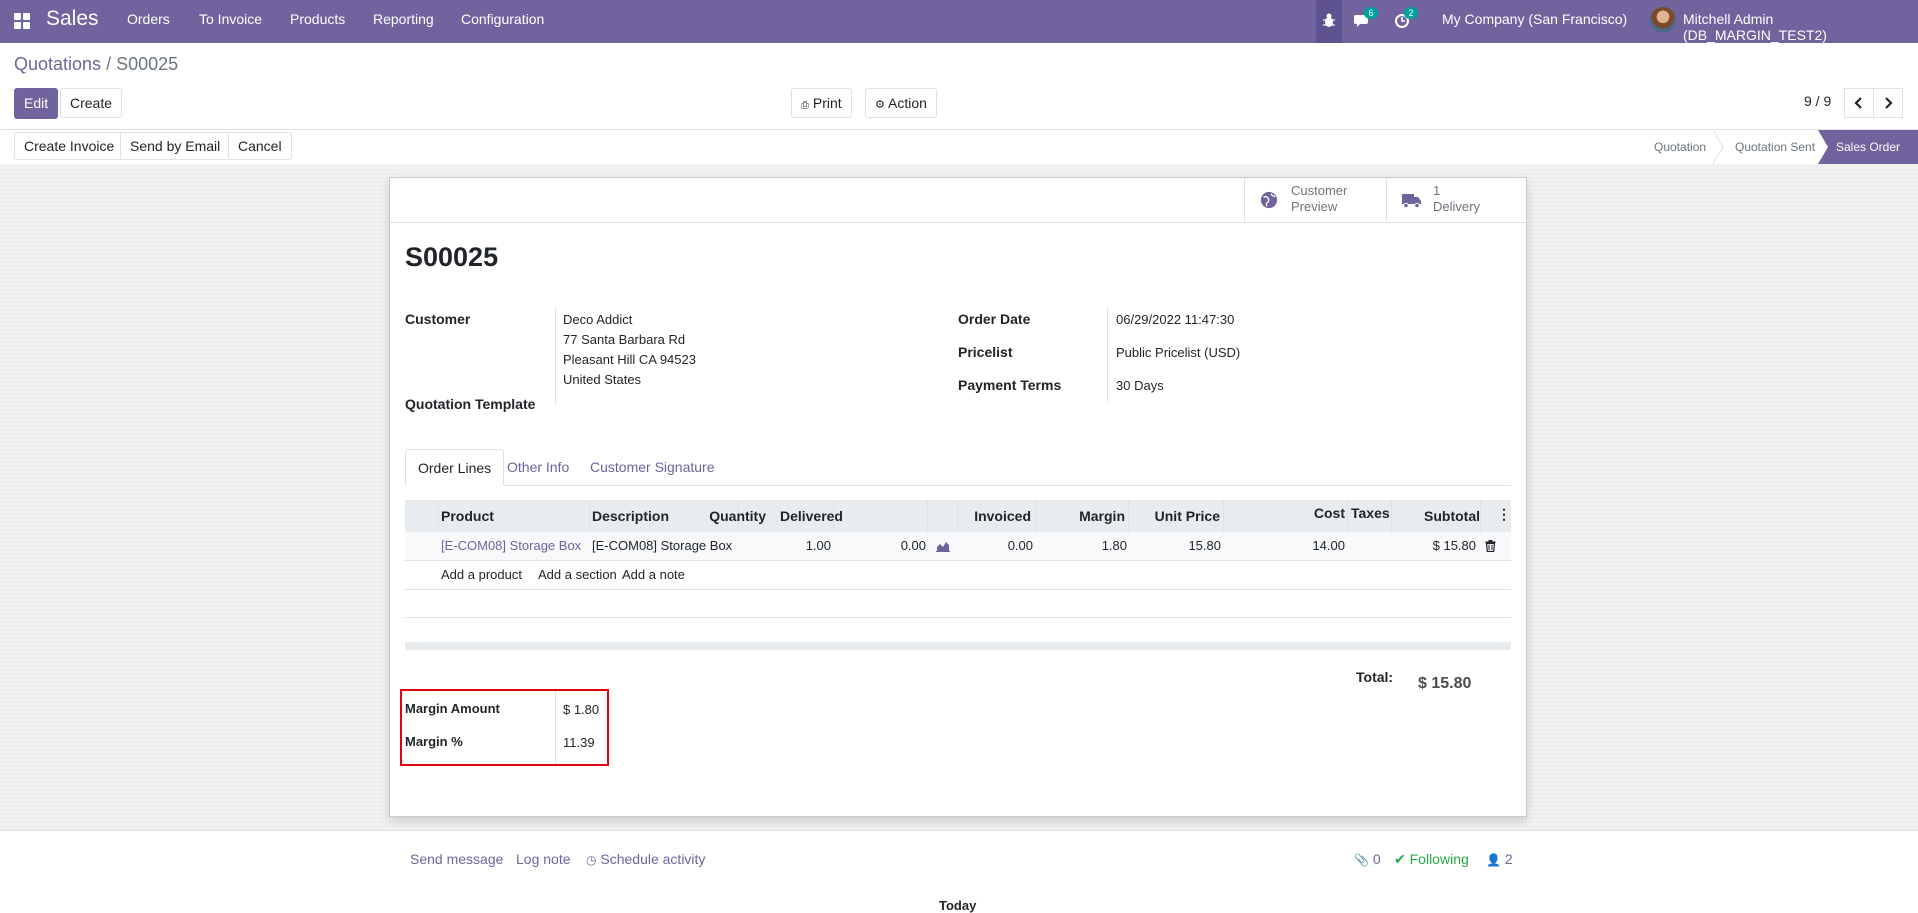 This screenshot has height=913, width=1918. I want to click on delivery-count: 1, so click(1437, 190).